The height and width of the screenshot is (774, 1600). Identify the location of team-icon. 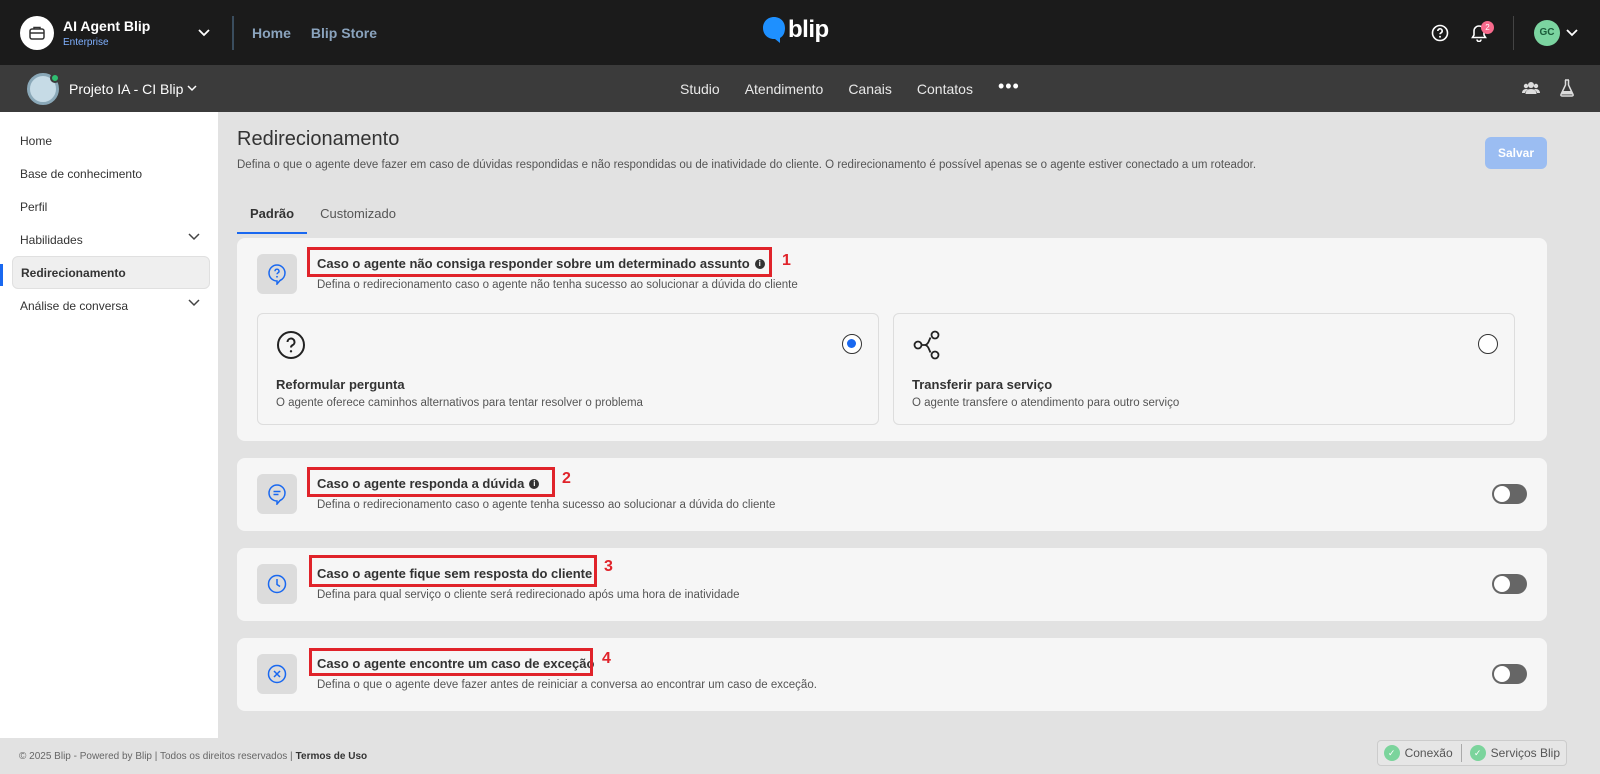
(1531, 88).